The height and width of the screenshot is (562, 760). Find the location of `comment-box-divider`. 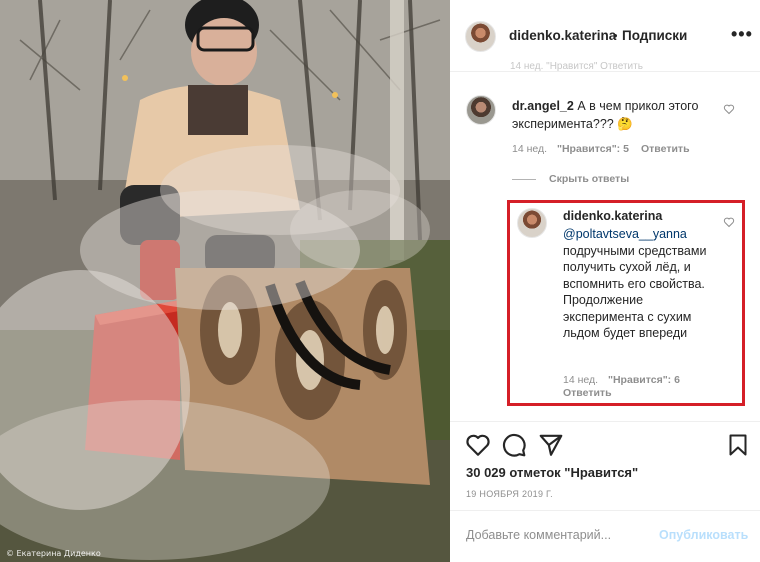

comment-box-divider is located at coordinates (605, 510).